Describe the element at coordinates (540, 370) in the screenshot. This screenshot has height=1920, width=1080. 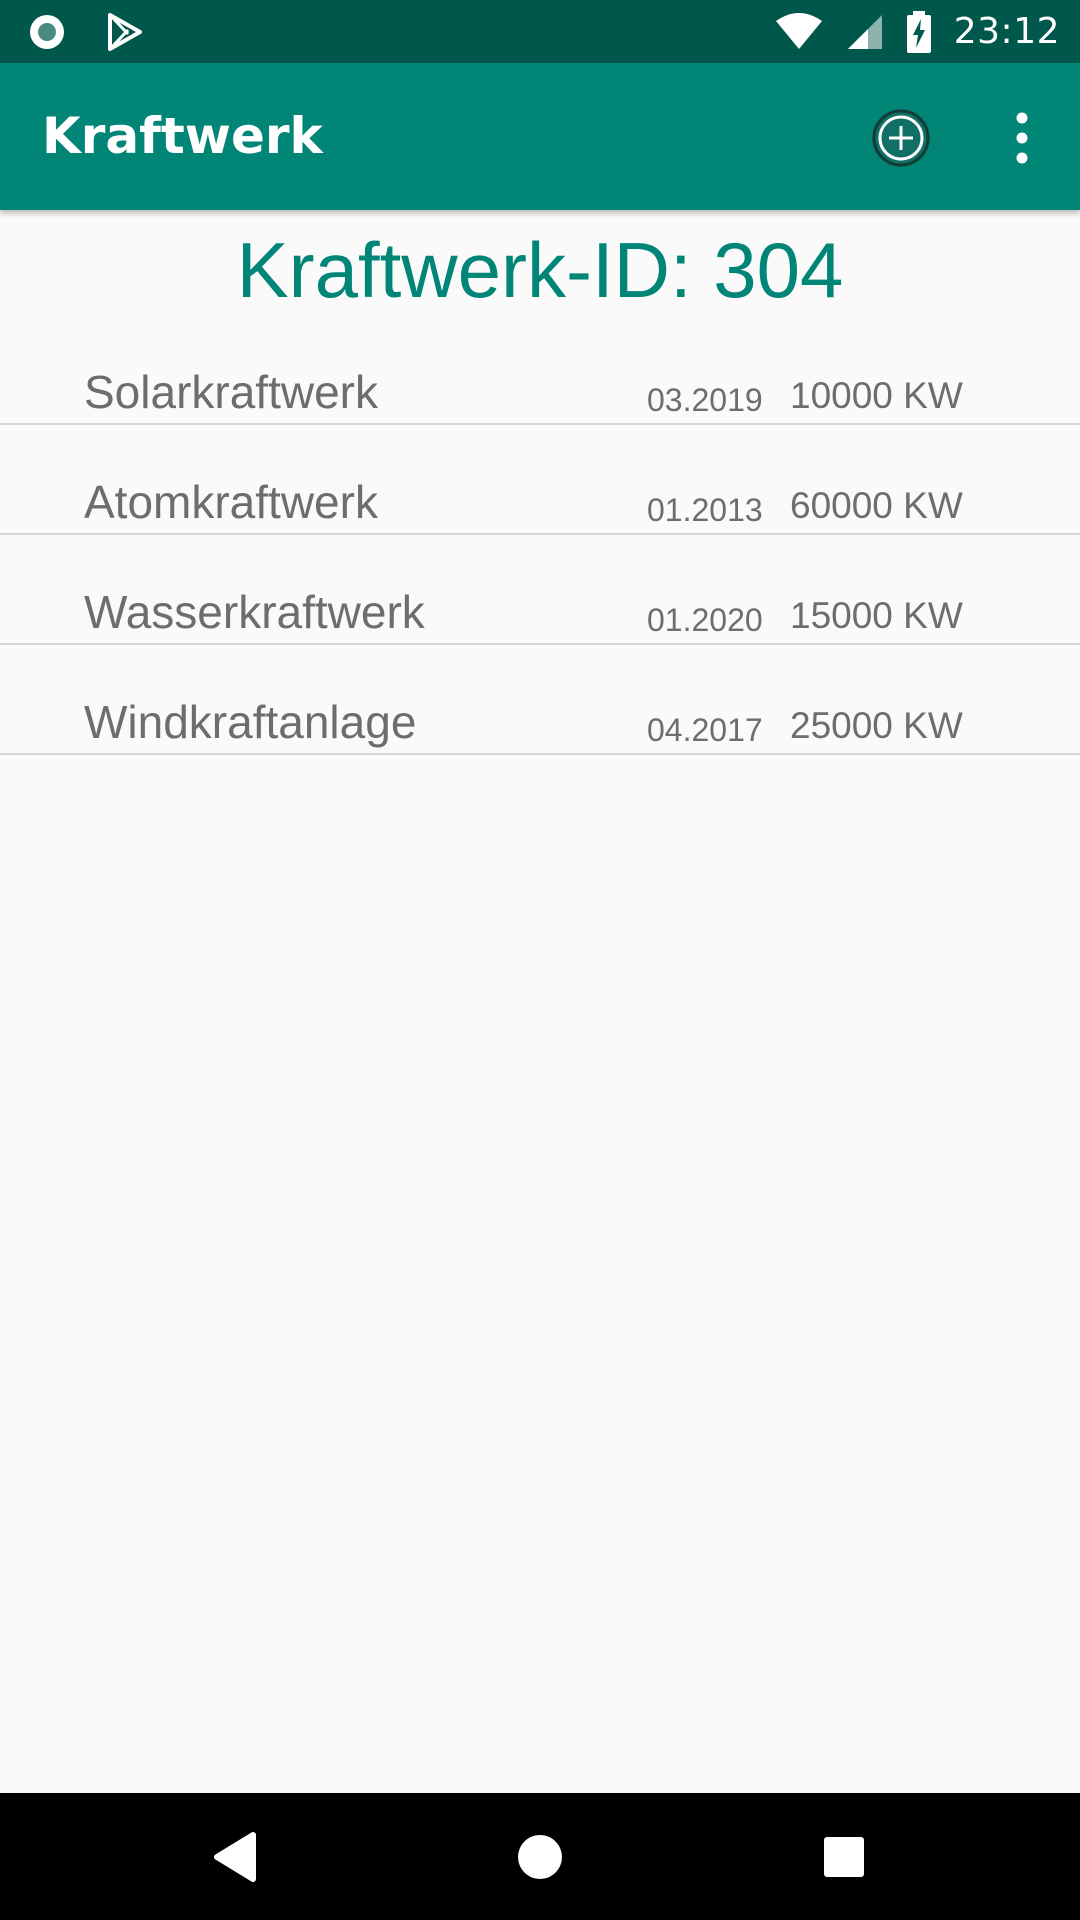
I see `list-item: Solarkraftwerk 03.2019 10000 KW` at that location.